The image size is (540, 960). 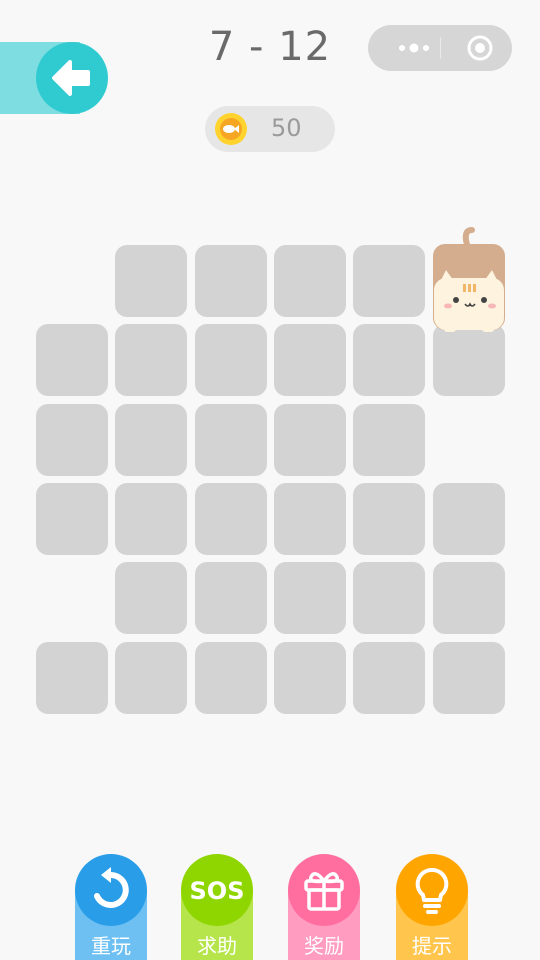 I want to click on hint-button-cap, so click(x=432, y=890).